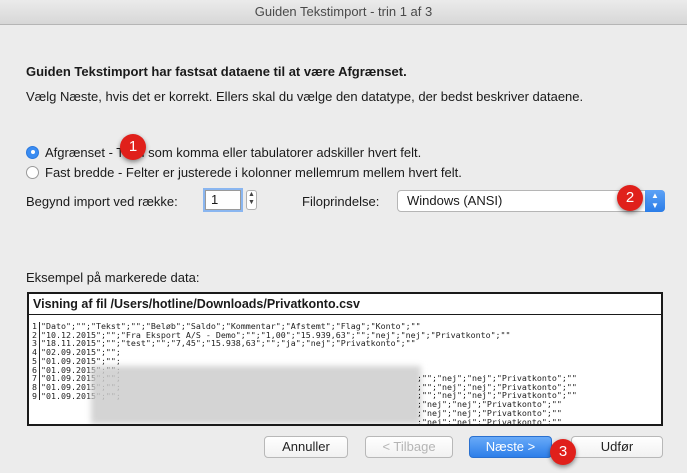 This screenshot has height=473, width=687. Describe the element at coordinates (32, 172) in the screenshot. I see `fixed-width-radio` at that location.